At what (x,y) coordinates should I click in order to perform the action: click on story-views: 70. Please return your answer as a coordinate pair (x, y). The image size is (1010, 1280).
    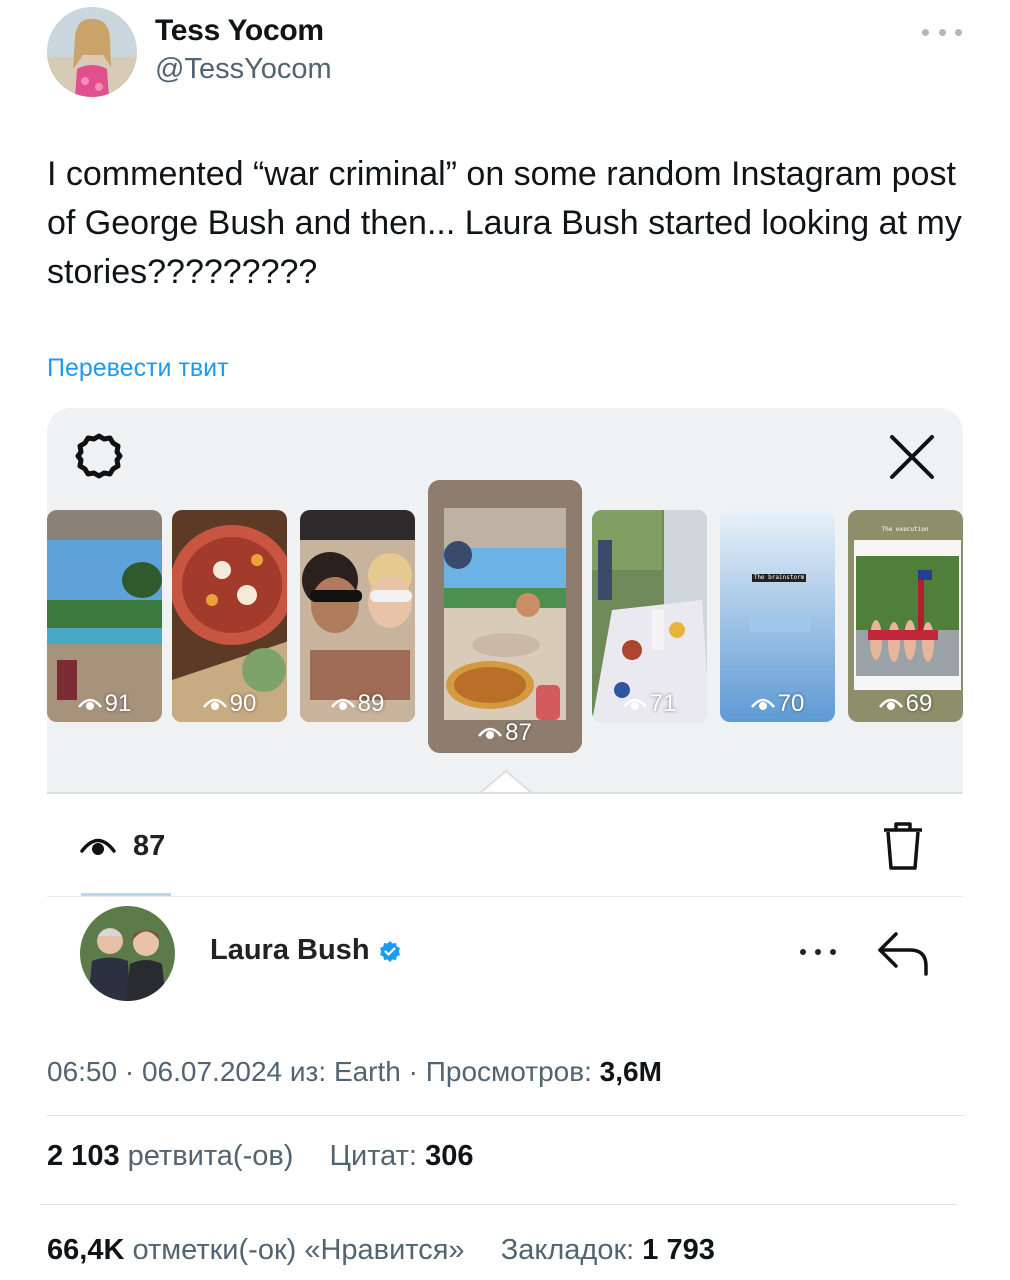
    Looking at the image, I should click on (791, 703).